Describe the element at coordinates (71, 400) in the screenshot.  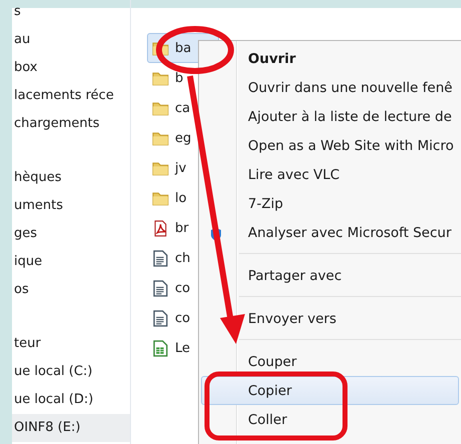
I see `navigation-item: ue local (D:)` at that location.